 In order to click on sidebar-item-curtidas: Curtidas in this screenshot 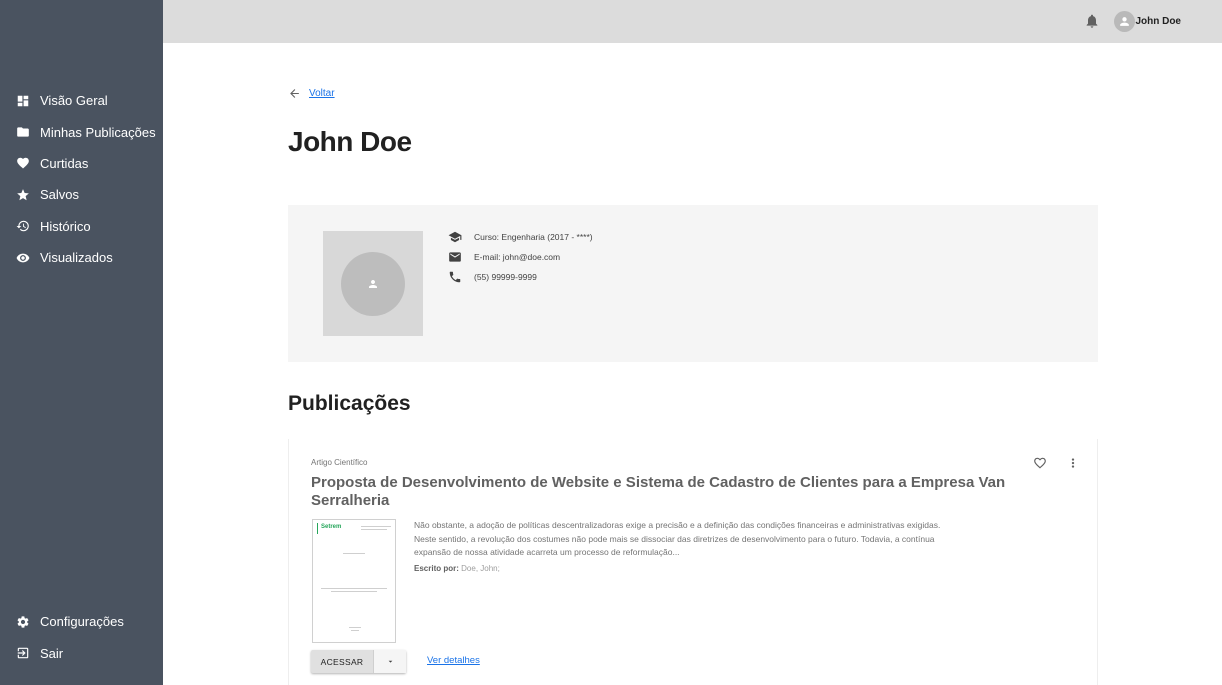, I will do `click(81, 163)`.